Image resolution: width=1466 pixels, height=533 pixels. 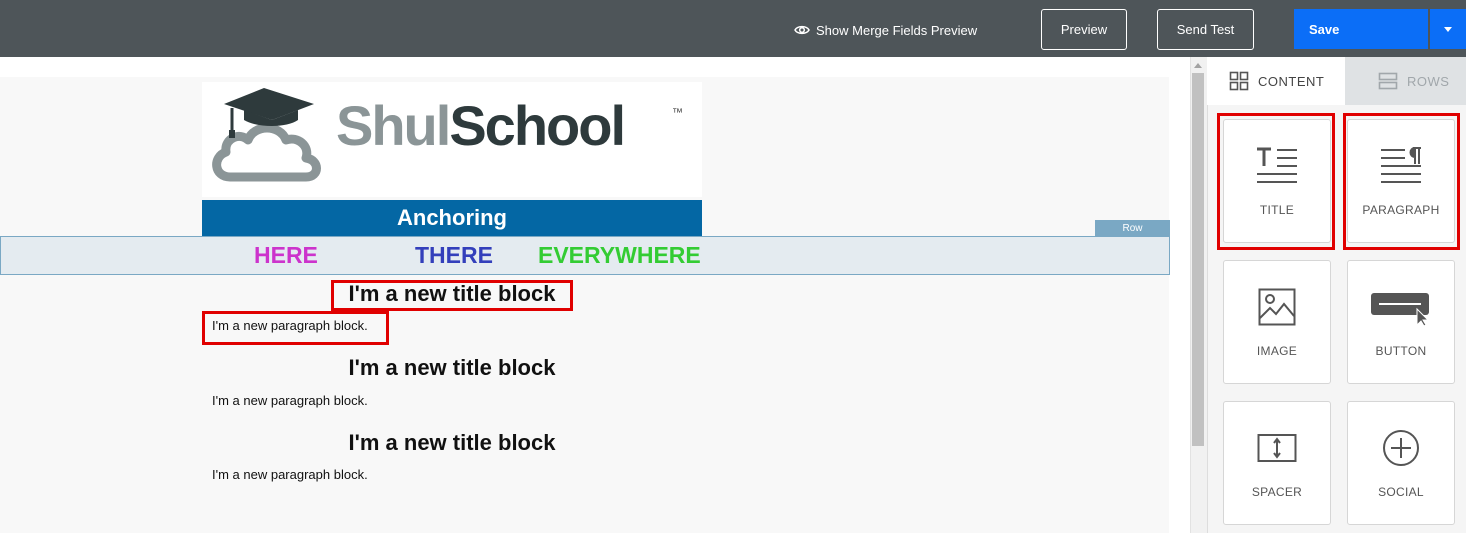 I want to click on button-tile: BUTTON, so click(x=1401, y=322).